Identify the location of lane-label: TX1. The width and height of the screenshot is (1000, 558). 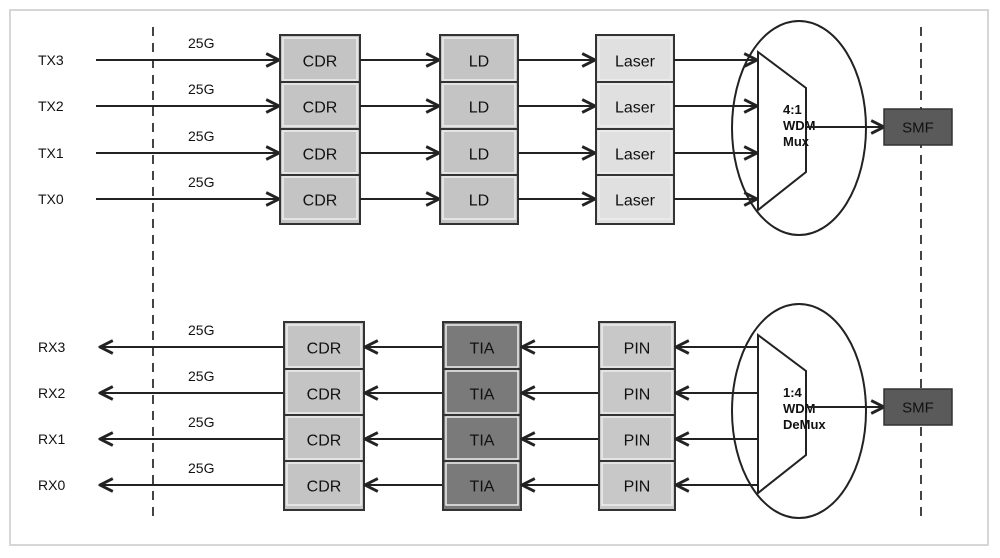
(51, 153).